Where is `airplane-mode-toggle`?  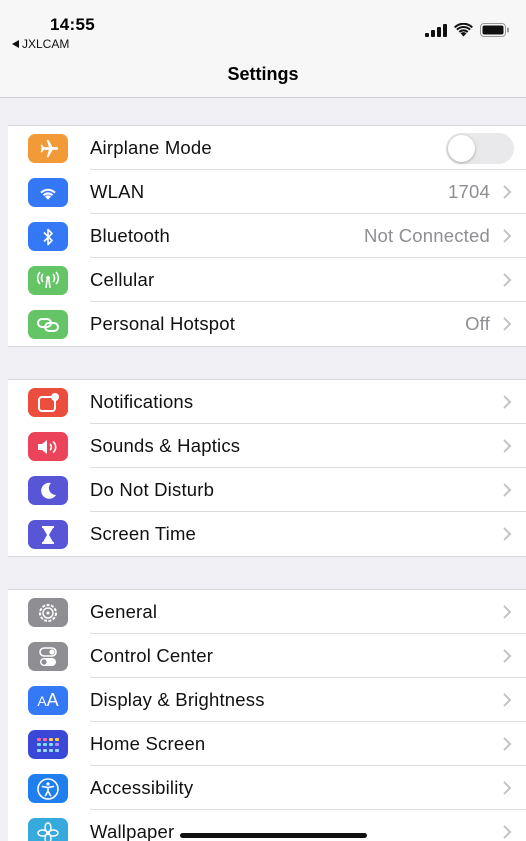
airplane-mode-toggle is located at coordinates (480, 148).